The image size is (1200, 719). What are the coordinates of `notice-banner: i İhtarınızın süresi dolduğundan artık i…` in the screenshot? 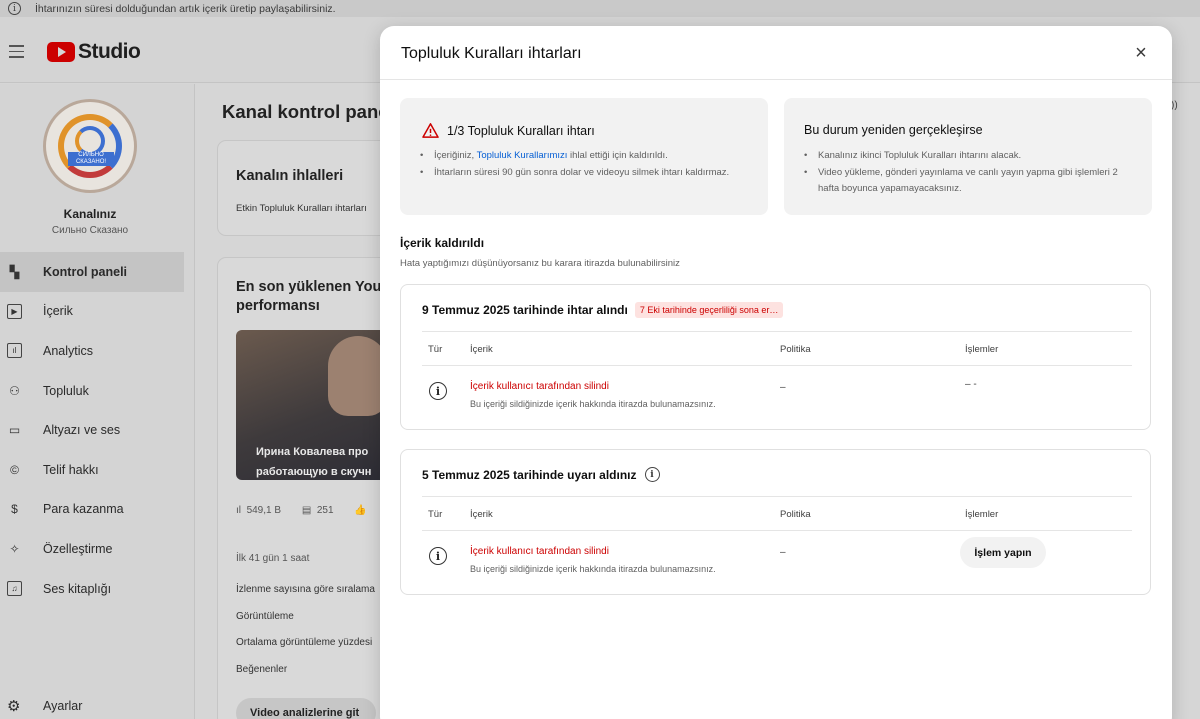 It's located at (600, 8).